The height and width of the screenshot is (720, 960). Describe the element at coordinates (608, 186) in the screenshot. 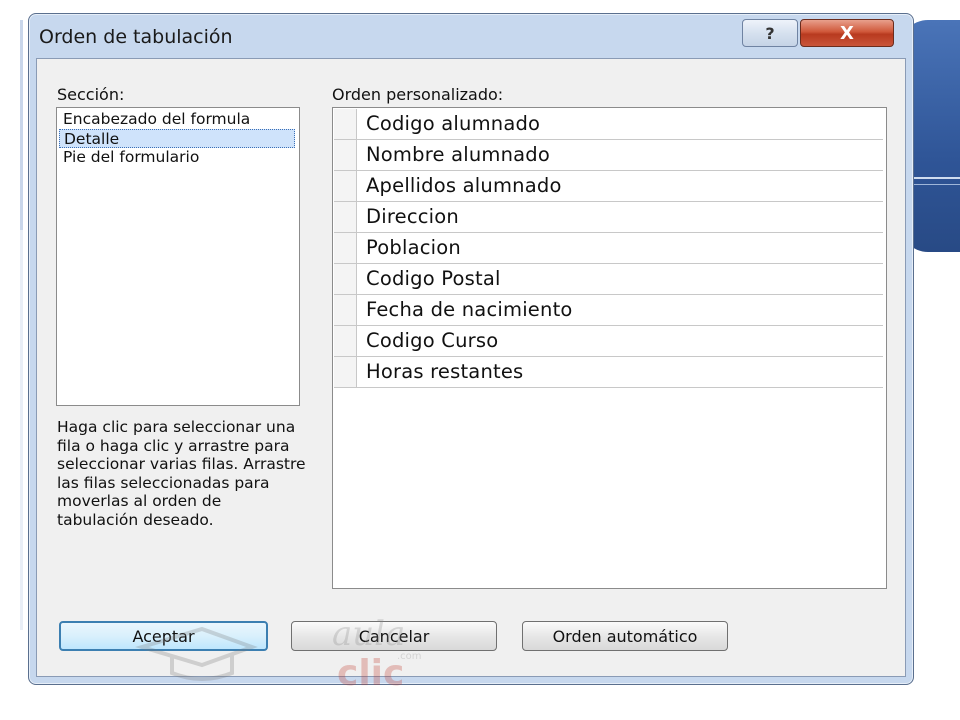

I see `order-row: Apellidos alumnado` at that location.